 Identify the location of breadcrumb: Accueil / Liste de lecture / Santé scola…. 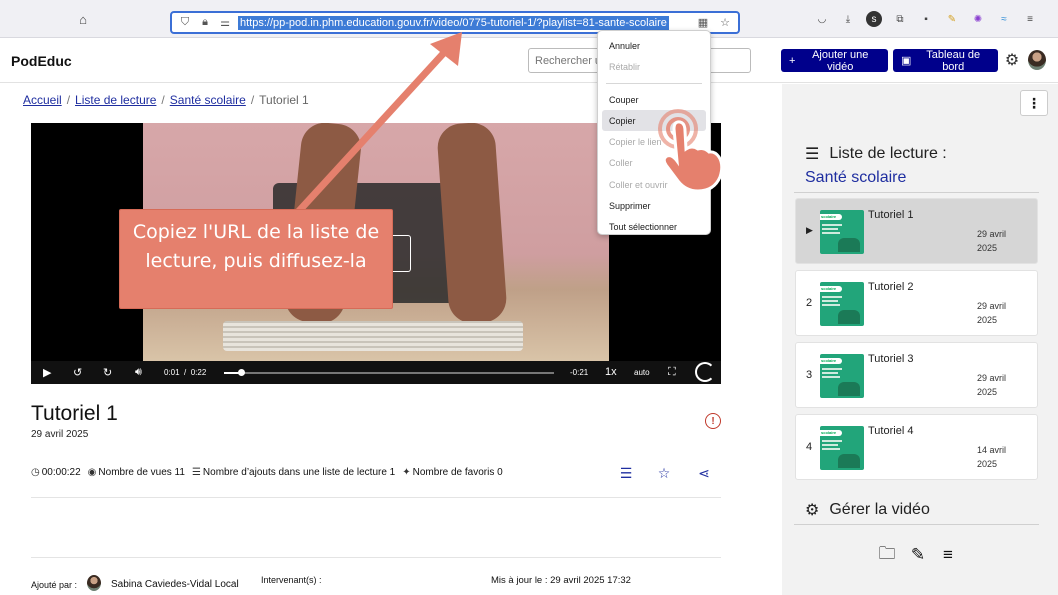
(166, 100).